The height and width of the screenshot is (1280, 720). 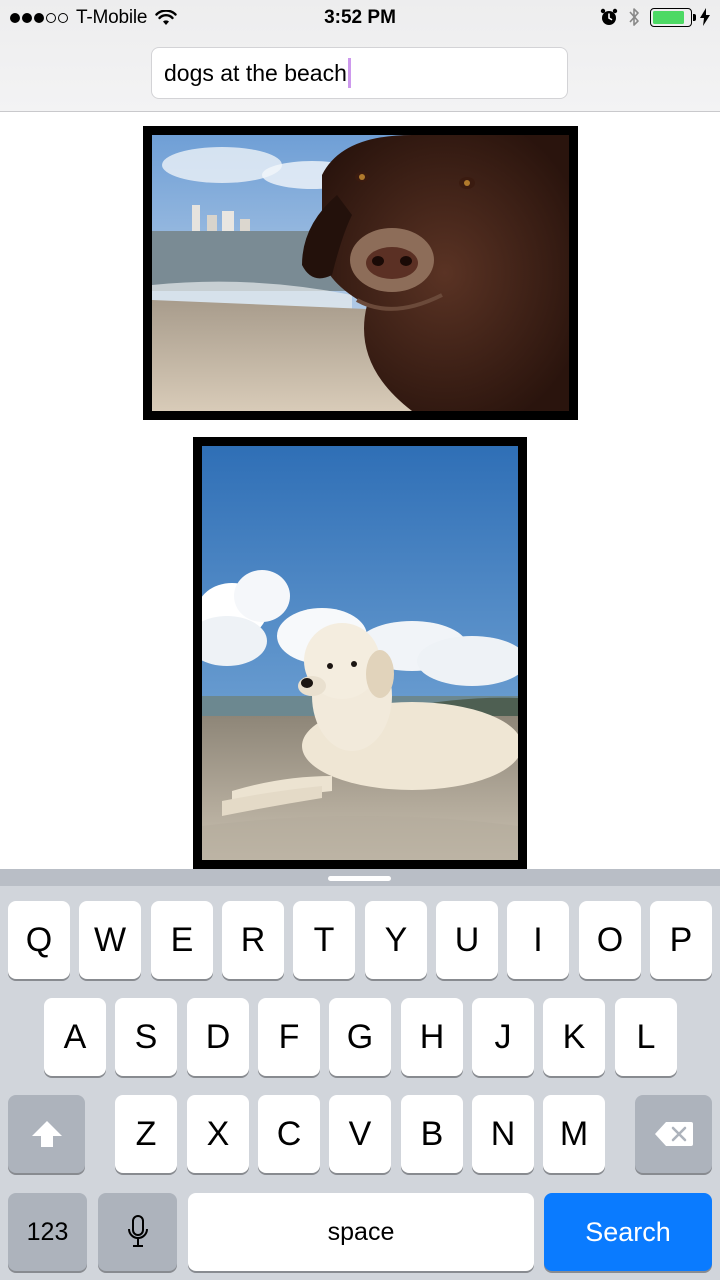 What do you see at coordinates (628, 1232) in the screenshot?
I see `search-key: Search` at bounding box center [628, 1232].